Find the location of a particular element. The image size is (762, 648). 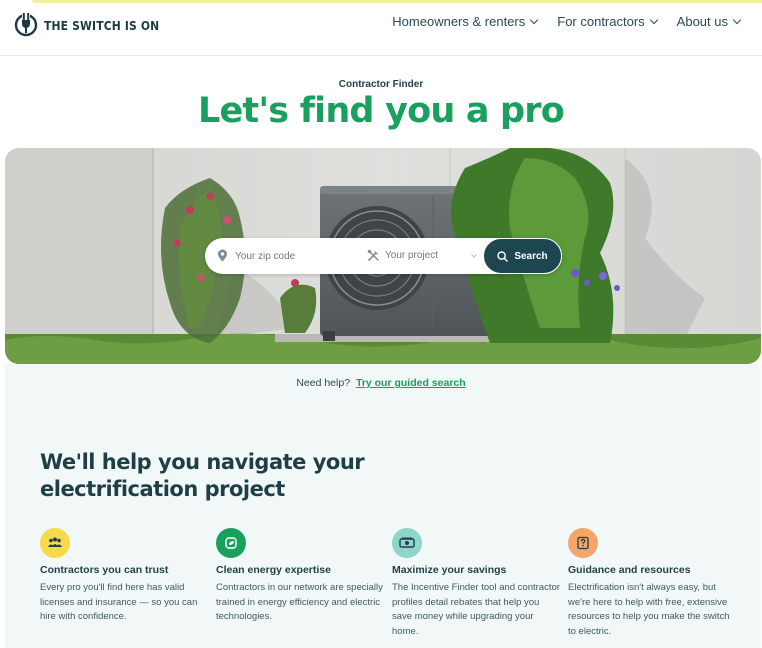

contractor-search-bar: Your project Search is located at coordinates (383, 256).